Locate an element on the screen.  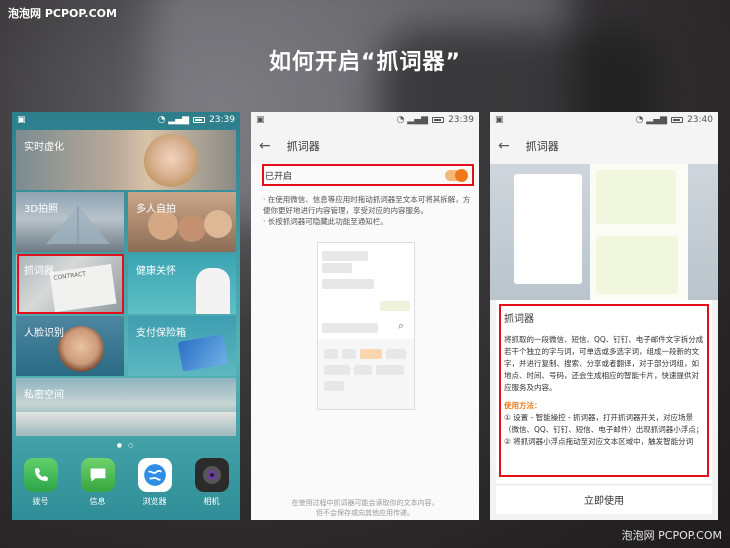
tile-group-selfie: 多人自拍 is located at coordinates (182, 222).